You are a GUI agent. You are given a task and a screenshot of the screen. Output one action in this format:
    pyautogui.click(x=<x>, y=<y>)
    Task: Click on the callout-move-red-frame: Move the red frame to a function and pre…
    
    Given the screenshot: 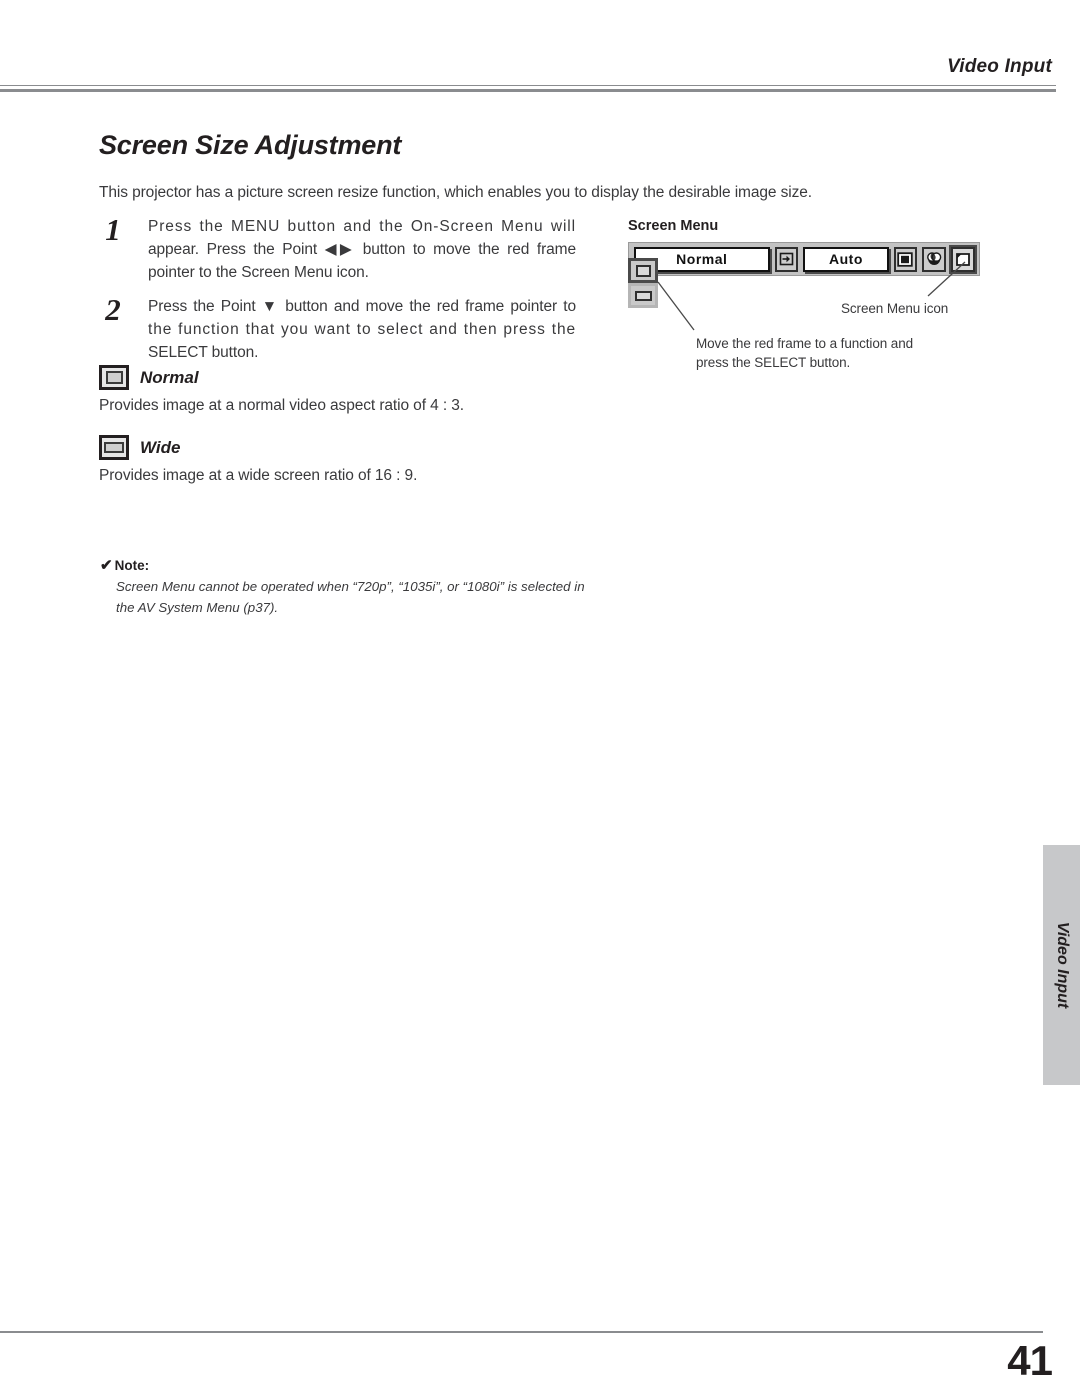 What is the action you would take?
    pyautogui.click(x=804, y=354)
    